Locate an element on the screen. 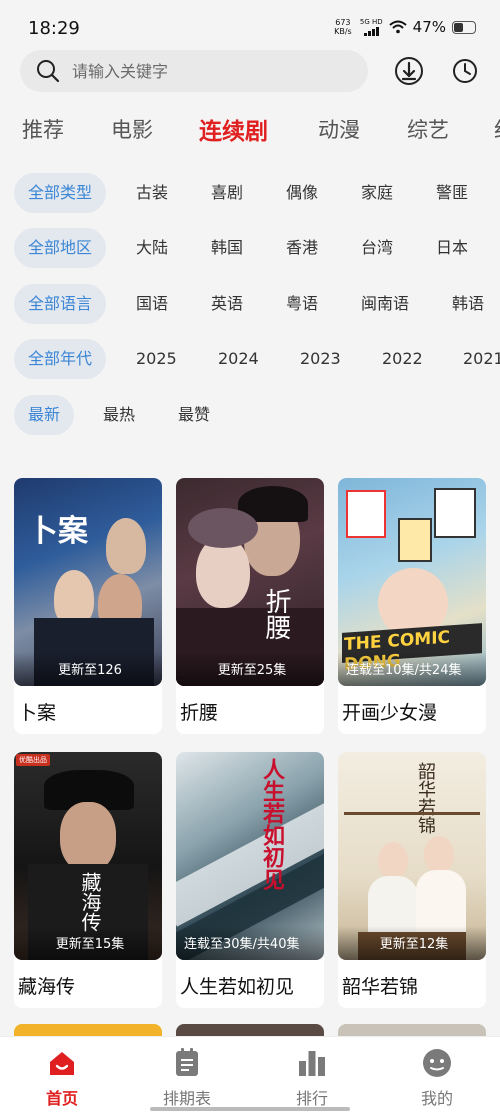 This screenshot has height=1115, width=500. show-card: THE COMIC DONG 连载至10集/共24集 开画少女漫 is located at coordinates (412, 606).